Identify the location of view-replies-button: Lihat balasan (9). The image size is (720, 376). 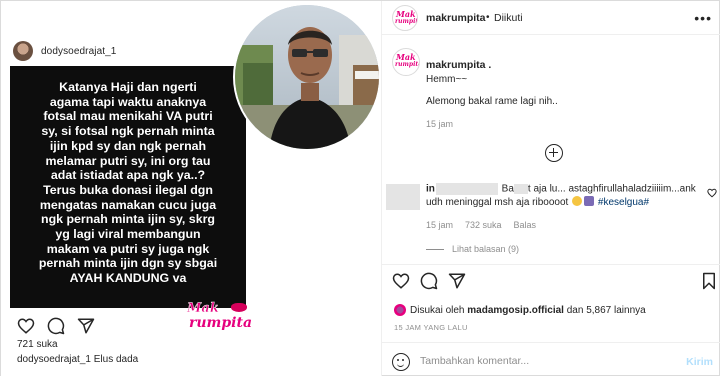
(472, 249).